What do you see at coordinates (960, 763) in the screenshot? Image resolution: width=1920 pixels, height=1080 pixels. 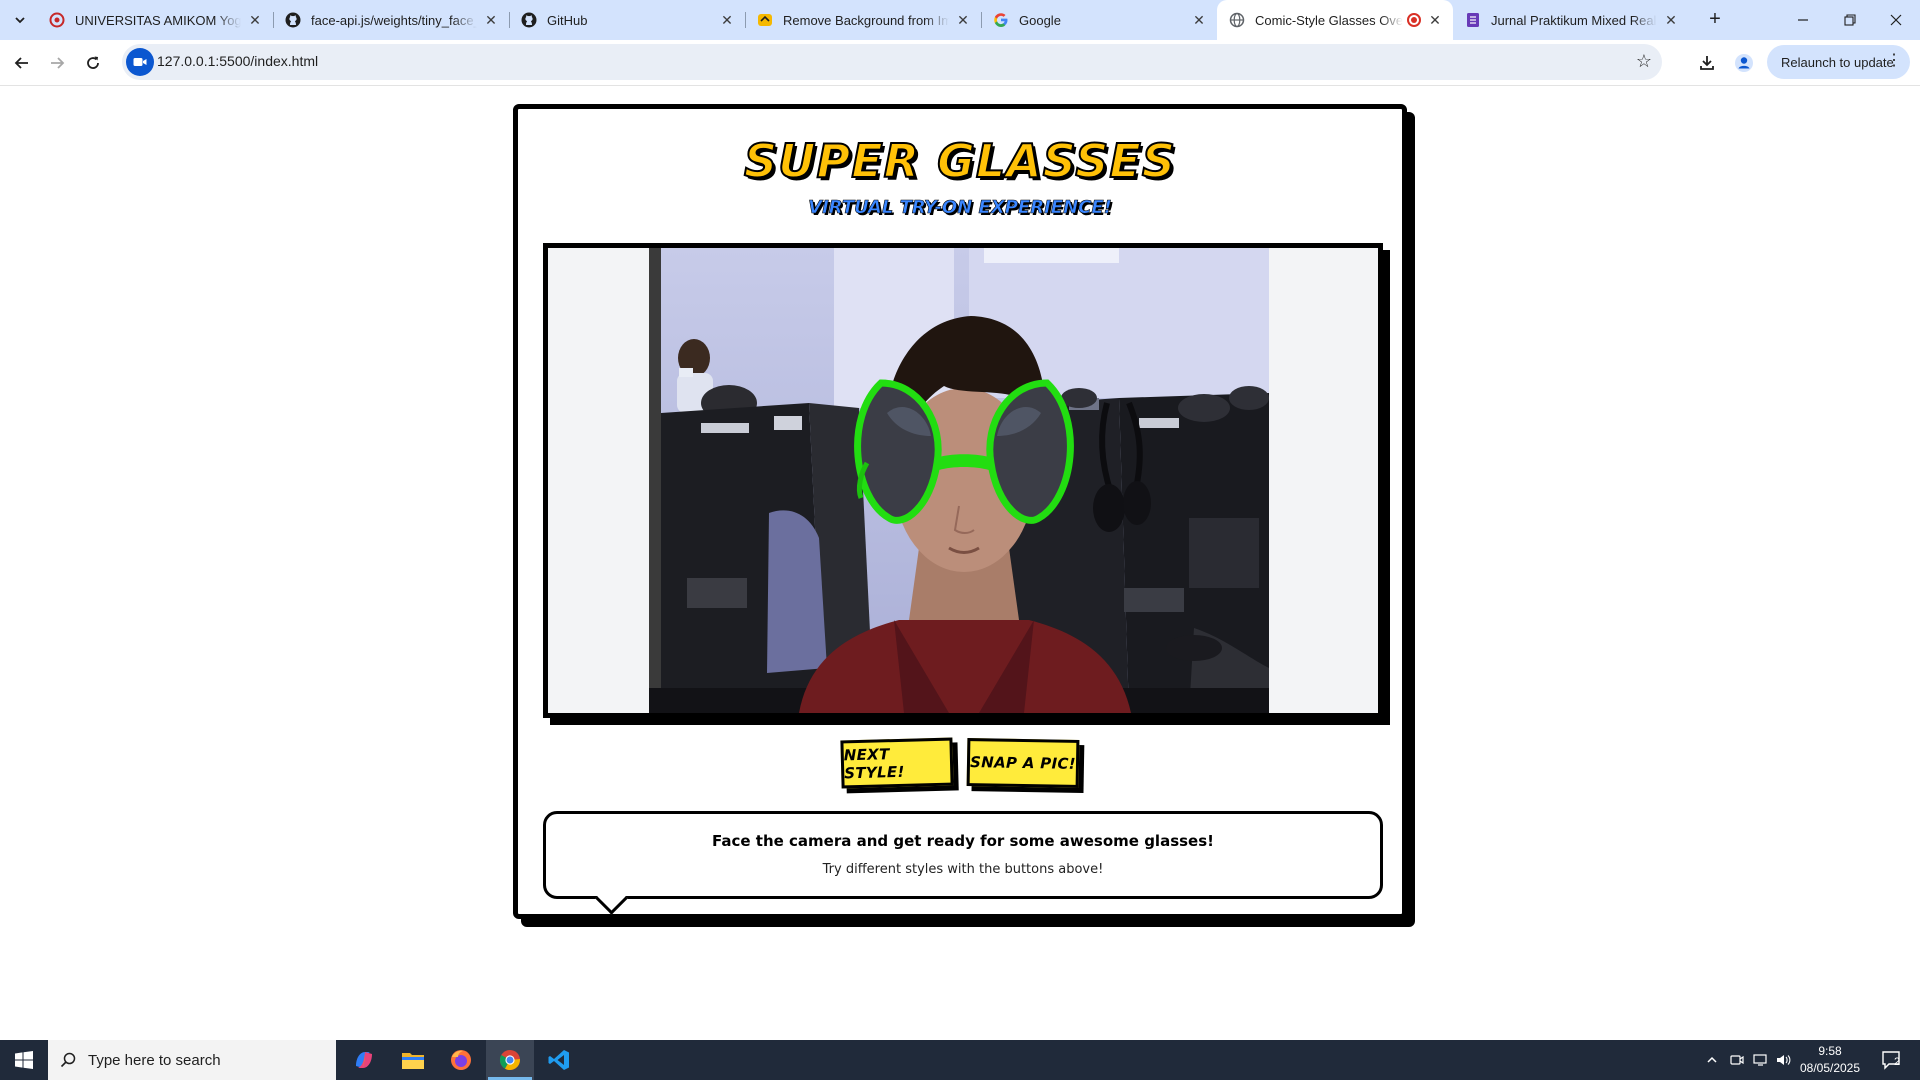 I see `button-row: NEXT STYLE! SNAP A PIC!` at bounding box center [960, 763].